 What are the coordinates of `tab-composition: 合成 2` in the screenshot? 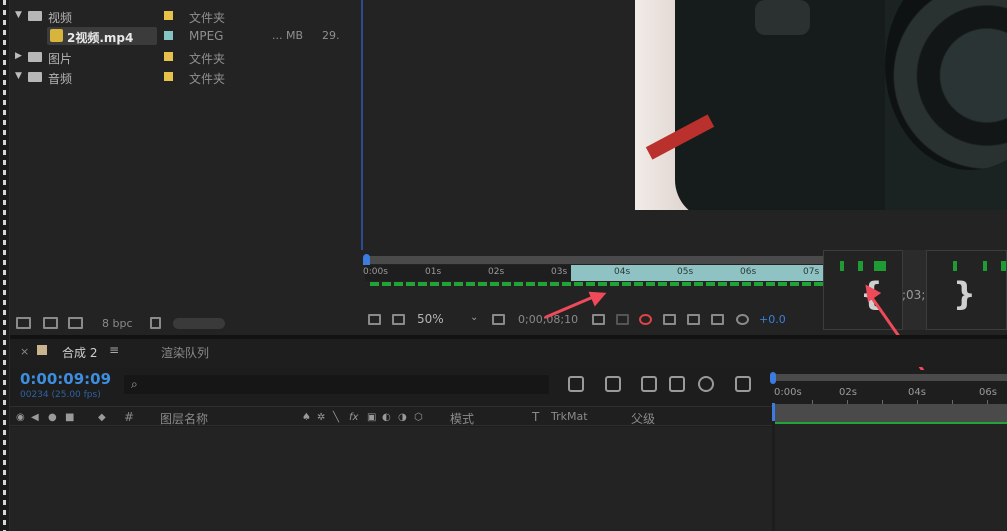 It's located at (79, 352).